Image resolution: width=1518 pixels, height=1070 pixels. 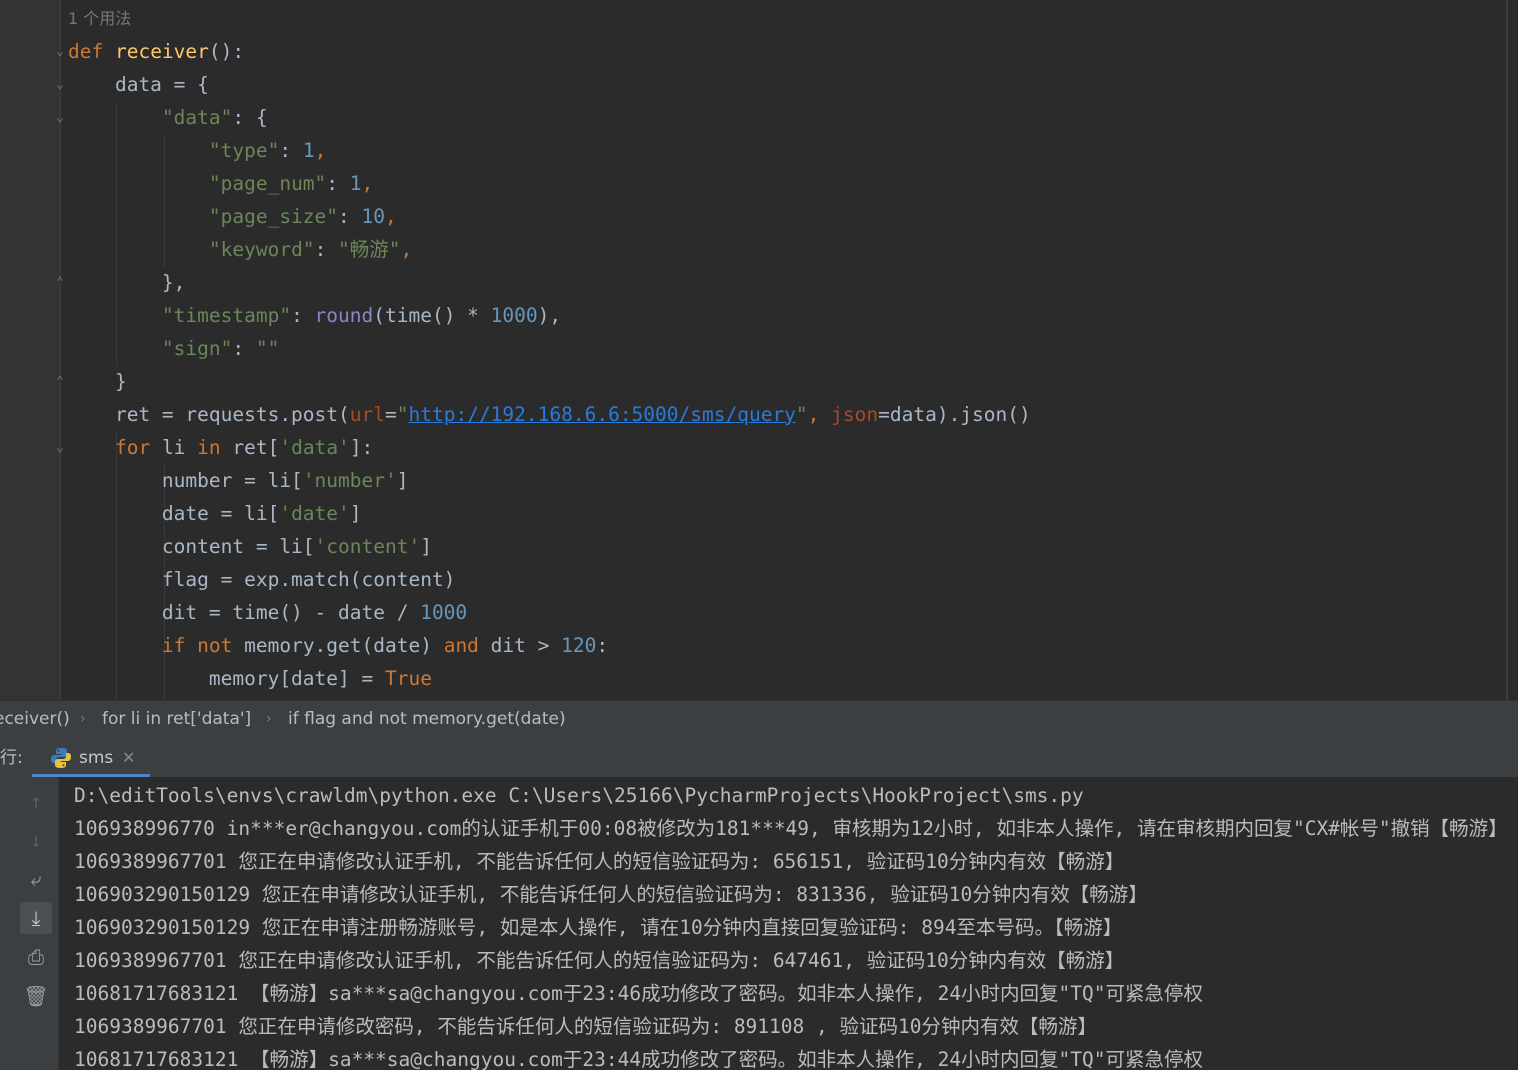 I want to click on code-token: 120, so click(x=579, y=645).